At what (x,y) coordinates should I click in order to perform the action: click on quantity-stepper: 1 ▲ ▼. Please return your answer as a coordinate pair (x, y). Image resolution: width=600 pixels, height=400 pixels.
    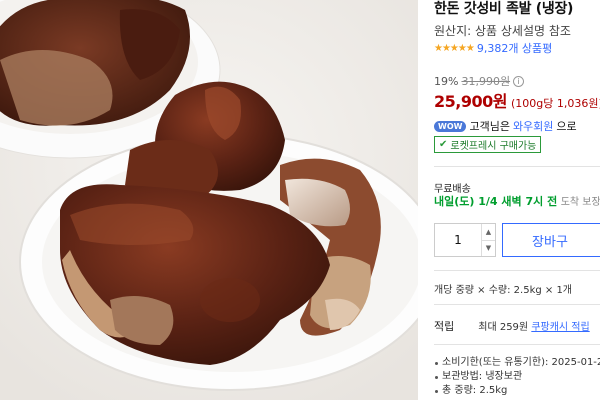
    Looking at the image, I should click on (465, 240).